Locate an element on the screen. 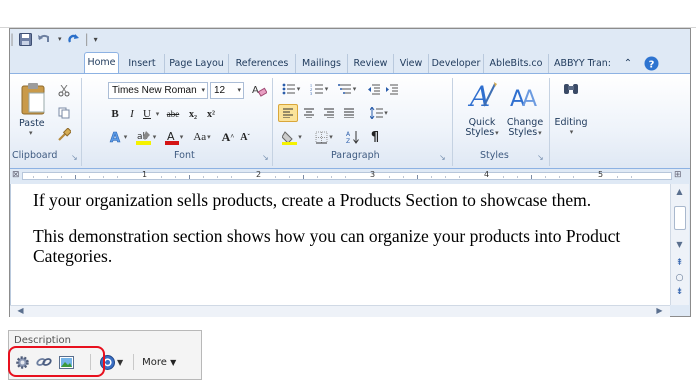 Image resolution: width=696 pixels, height=380 pixels. select-browse-object-icon: ○ is located at coordinates (679, 278).